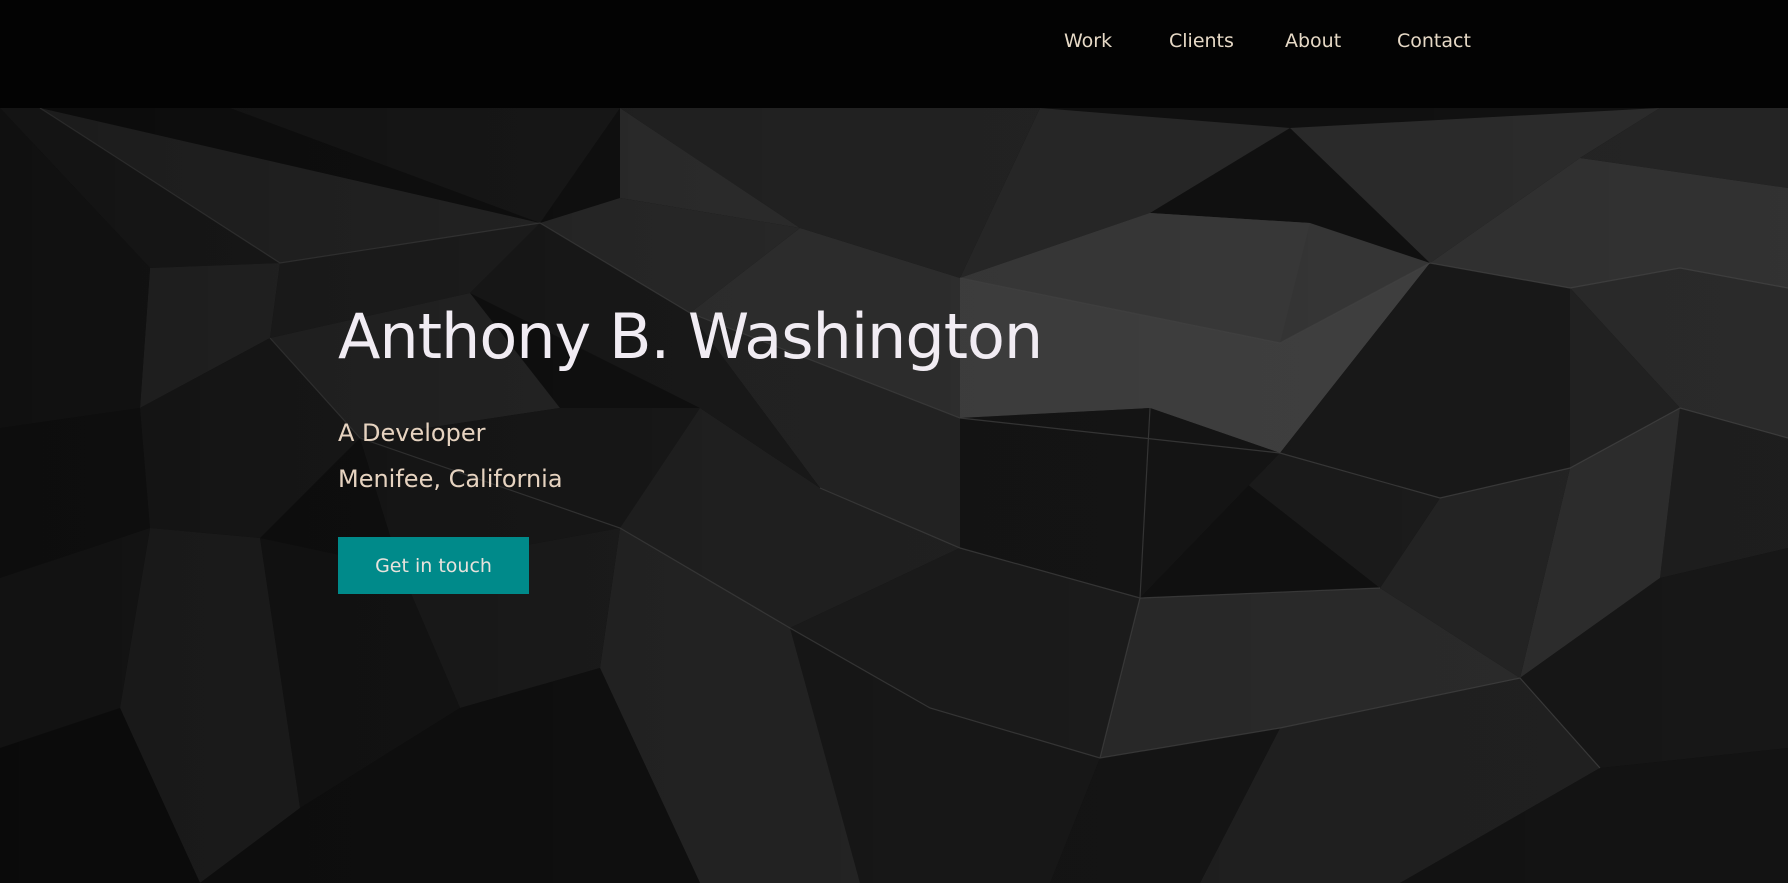  I want to click on hero-name-heading: Anthony B. Washington, so click(690, 336).